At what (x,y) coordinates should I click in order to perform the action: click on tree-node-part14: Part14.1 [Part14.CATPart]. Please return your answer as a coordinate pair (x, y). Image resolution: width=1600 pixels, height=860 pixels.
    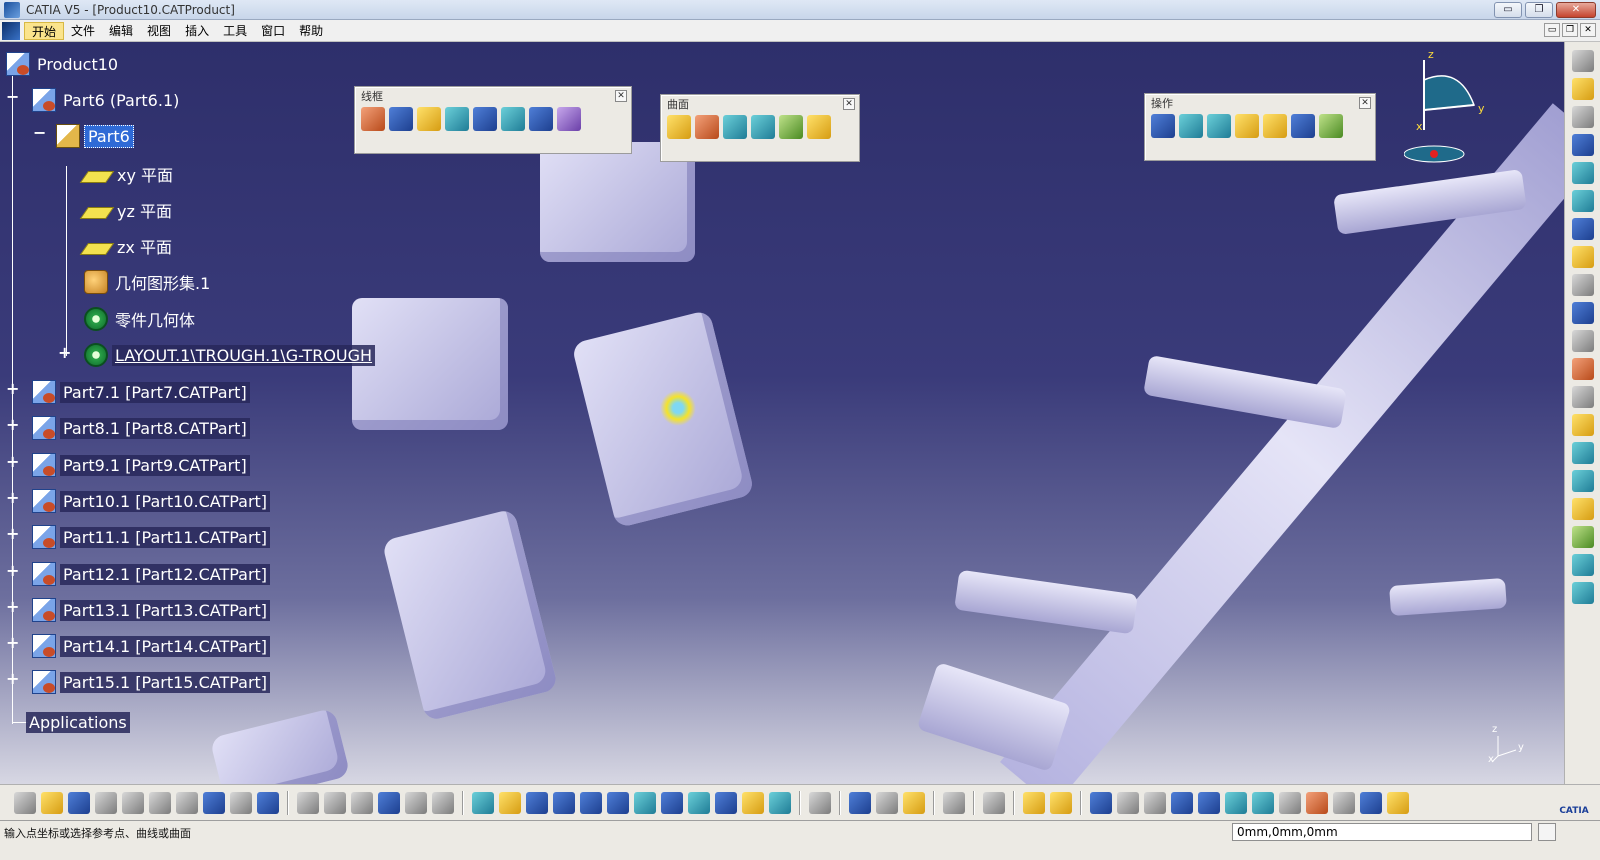
    Looking at the image, I should click on (151, 646).